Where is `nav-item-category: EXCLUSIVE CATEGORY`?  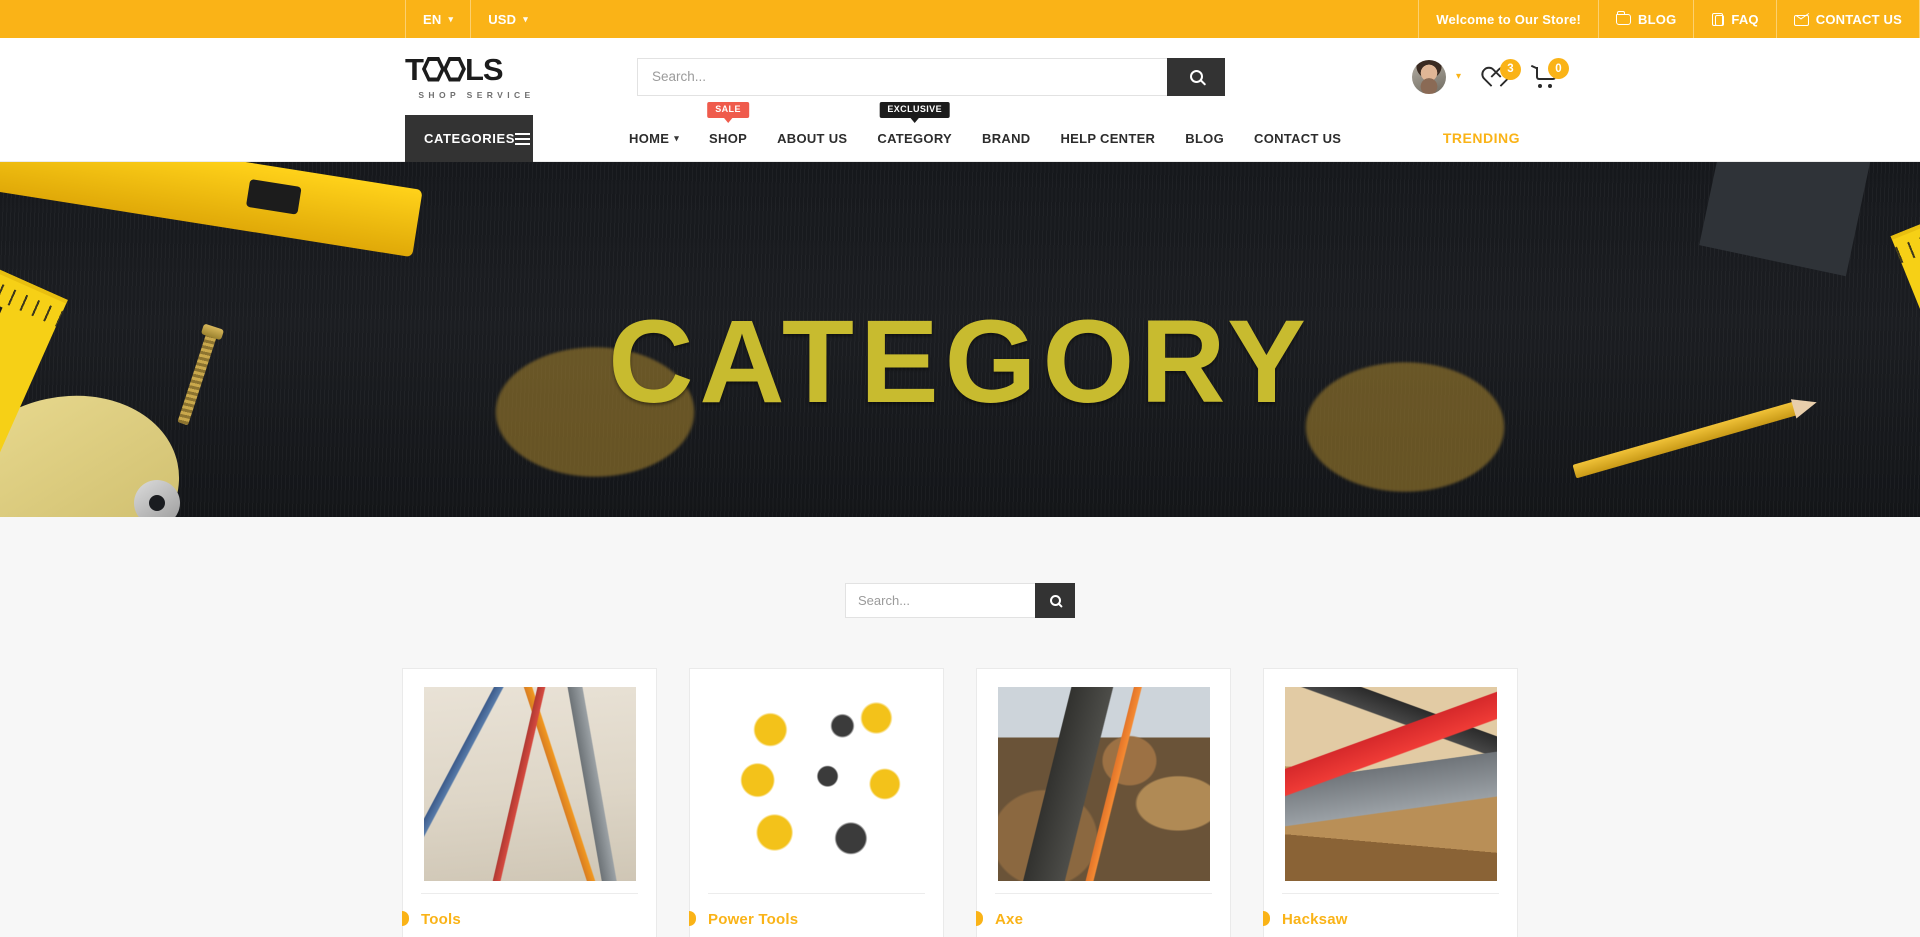 nav-item-category: EXCLUSIVE CATEGORY is located at coordinates (914, 131).